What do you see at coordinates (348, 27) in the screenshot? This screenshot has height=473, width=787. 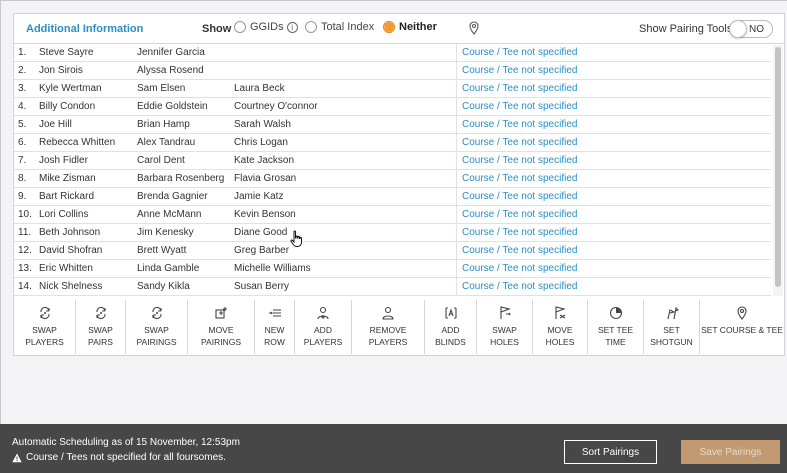 I see `radio-label: Total Index` at bounding box center [348, 27].